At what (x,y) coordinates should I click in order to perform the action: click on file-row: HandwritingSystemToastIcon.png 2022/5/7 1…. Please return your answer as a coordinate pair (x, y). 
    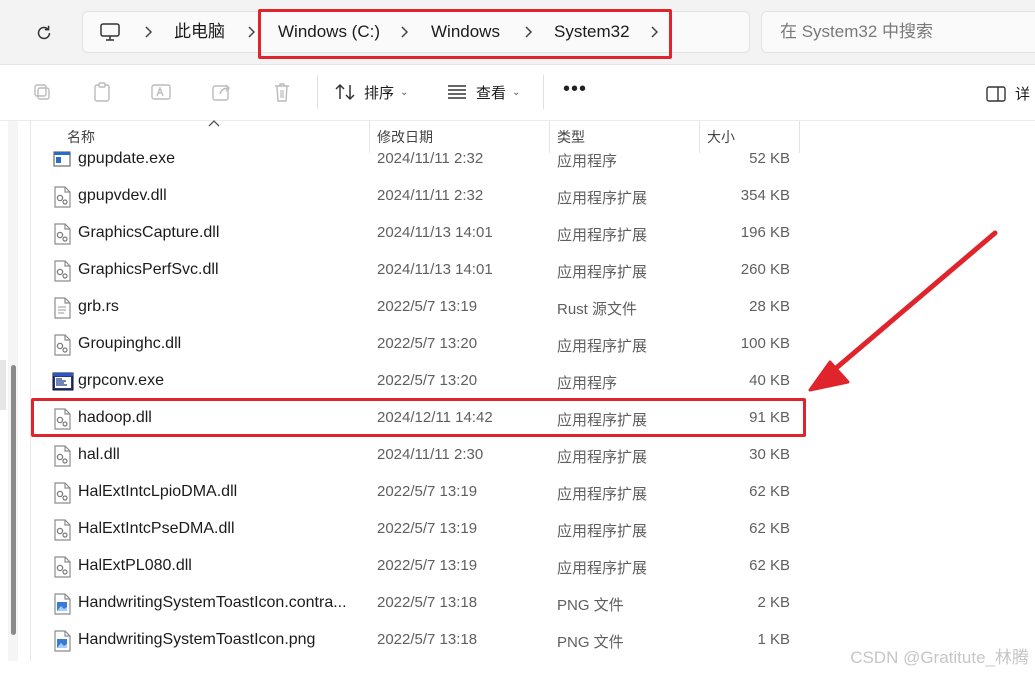
    Looking at the image, I should click on (418, 640).